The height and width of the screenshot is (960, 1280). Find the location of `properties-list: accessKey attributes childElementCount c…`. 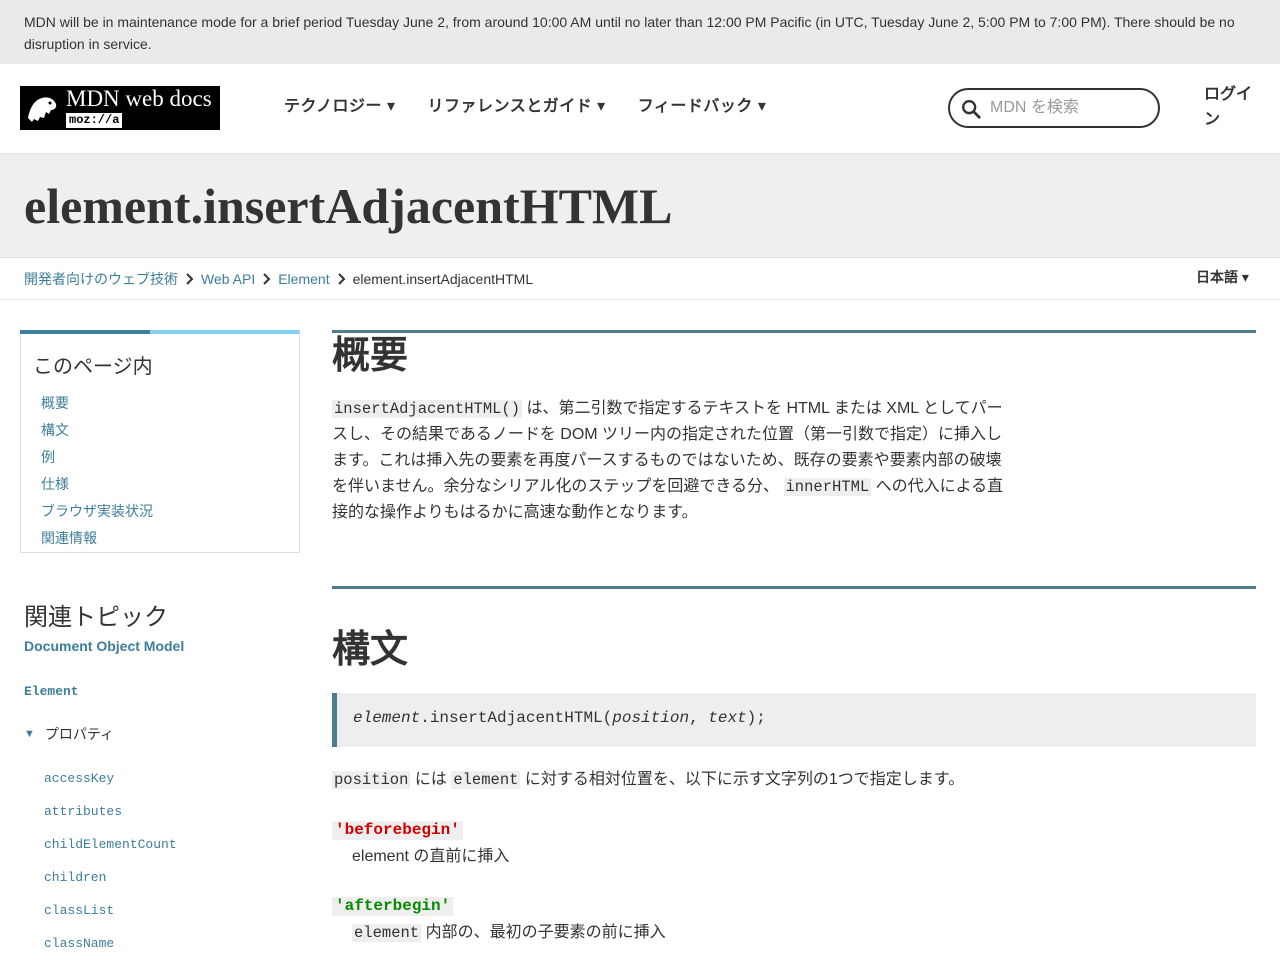

properties-list: accessKey attributes childElementCount c… is located at coordinates (110, 861).